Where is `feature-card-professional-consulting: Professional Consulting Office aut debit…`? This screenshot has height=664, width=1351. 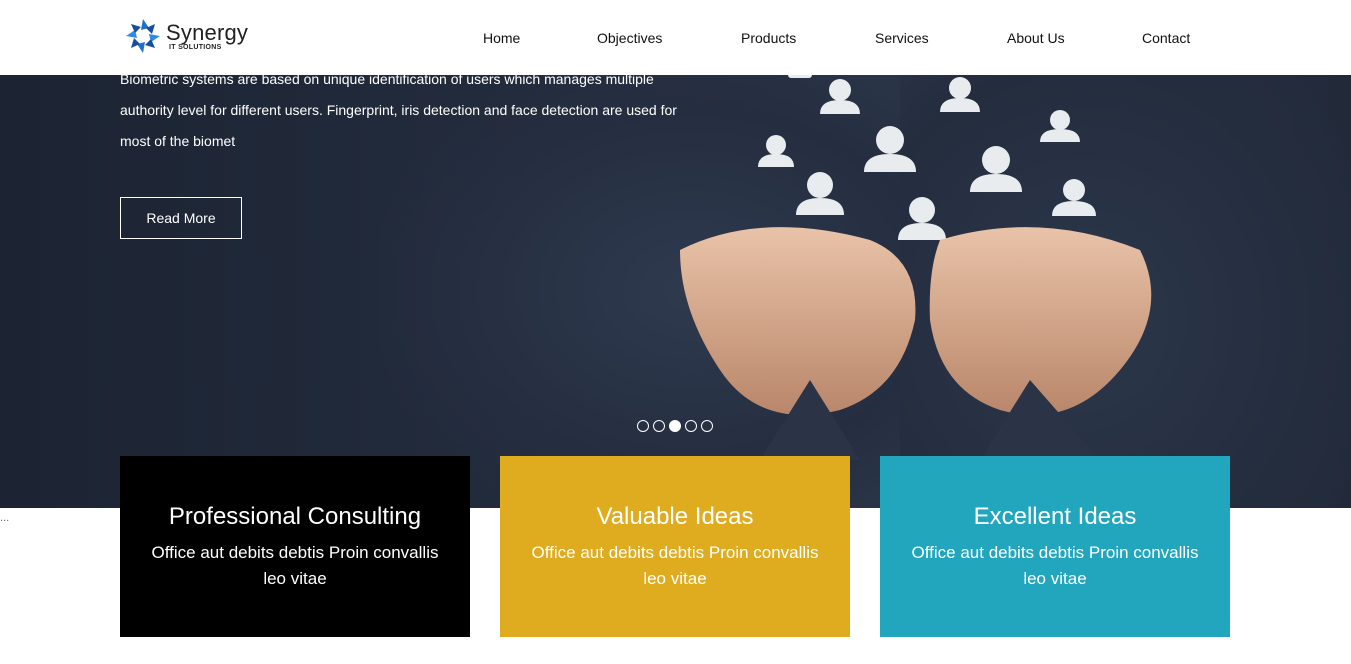 feature-card-professional-consulting: Professional Consulting Office aut debit… is located at coordinates (295, 546).